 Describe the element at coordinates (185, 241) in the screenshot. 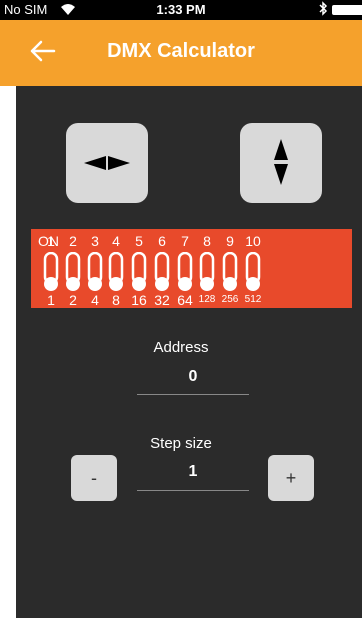

I see `switch-number-7: 7` at that location.